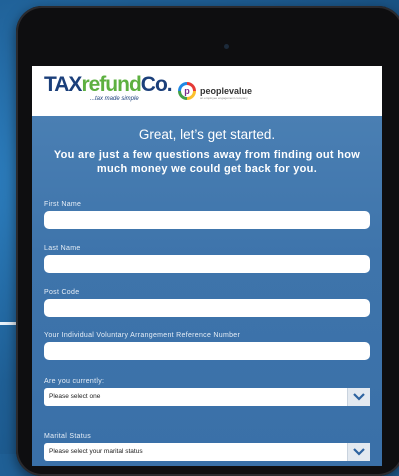 This screenshot has height=476, width=399. I want to click on first-name-field, so click(207, 220).